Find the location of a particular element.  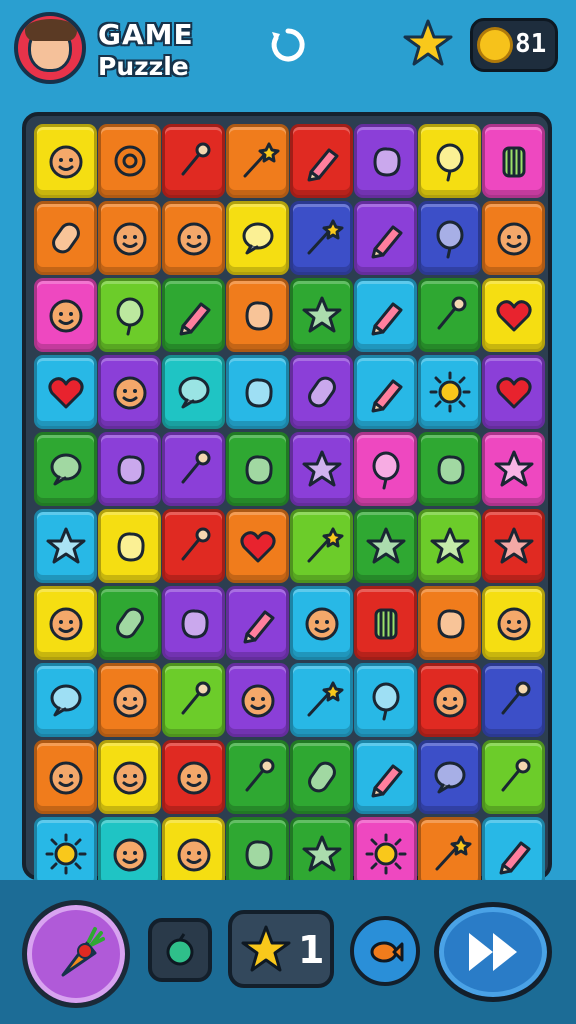

star-count: 1 is located at coordinates (311, 950).